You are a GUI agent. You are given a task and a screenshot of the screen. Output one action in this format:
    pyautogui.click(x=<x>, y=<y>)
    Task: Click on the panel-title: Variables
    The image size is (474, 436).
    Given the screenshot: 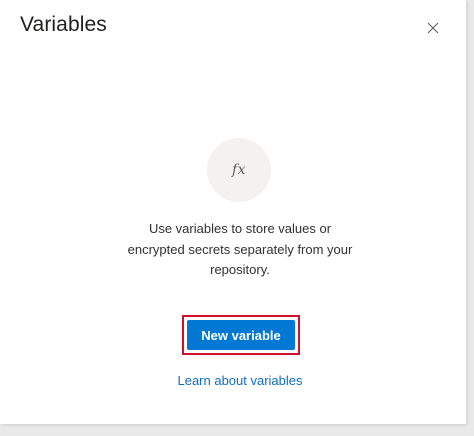 What is the action you would take?
    pyautogui.click(x=63, y=24)
    